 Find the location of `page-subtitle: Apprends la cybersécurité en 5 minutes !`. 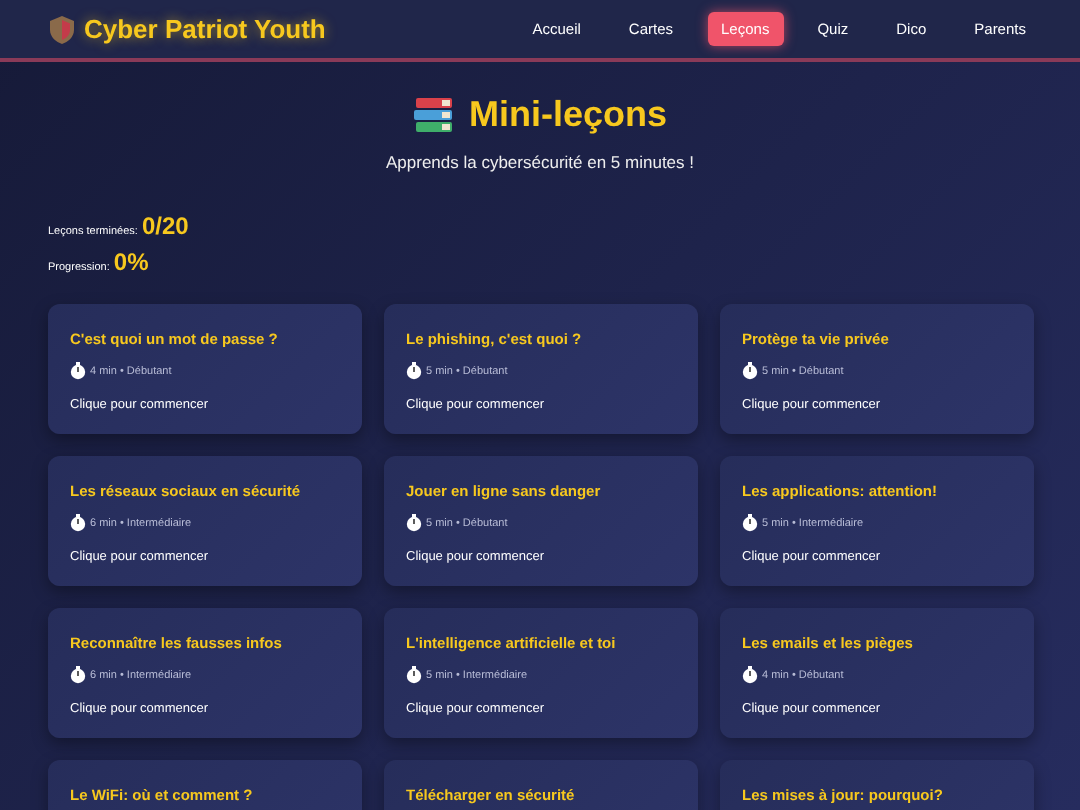

page-subtitle: Apprends la cybersécurité en 5 minutes ! is located at coordinates (540, 162).